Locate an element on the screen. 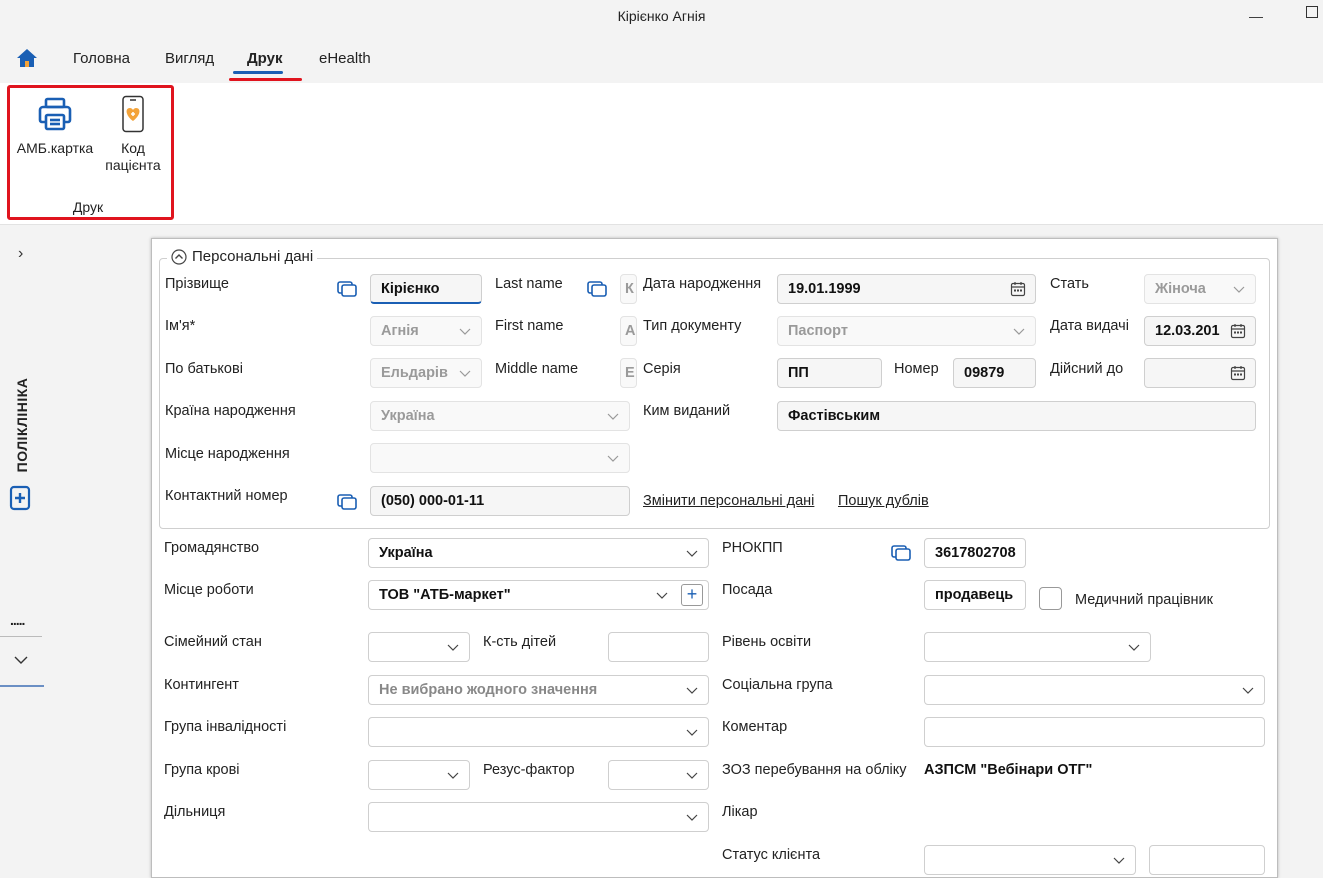 This screenshot has height=878, width=1323. menu-bar: Головна Вигляд Друк eHealth is located at coordinates (661, 59).